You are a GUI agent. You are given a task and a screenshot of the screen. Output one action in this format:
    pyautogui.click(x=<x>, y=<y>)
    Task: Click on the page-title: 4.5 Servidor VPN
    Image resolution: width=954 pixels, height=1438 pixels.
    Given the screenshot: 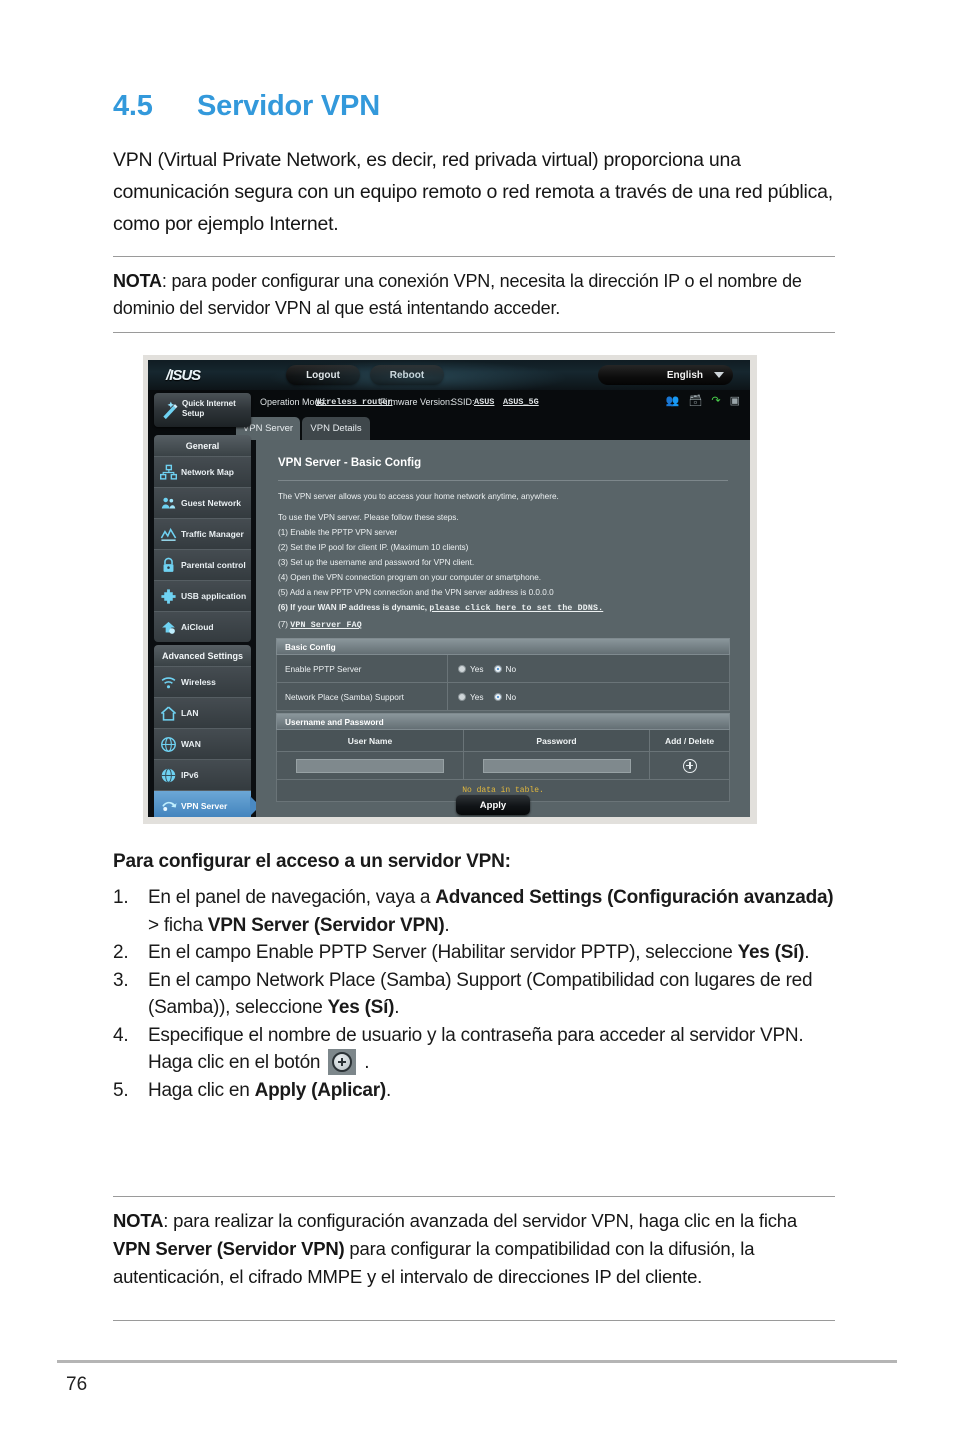 What is the action you would take?
    pyautogui.click(x=246, y=106)
    